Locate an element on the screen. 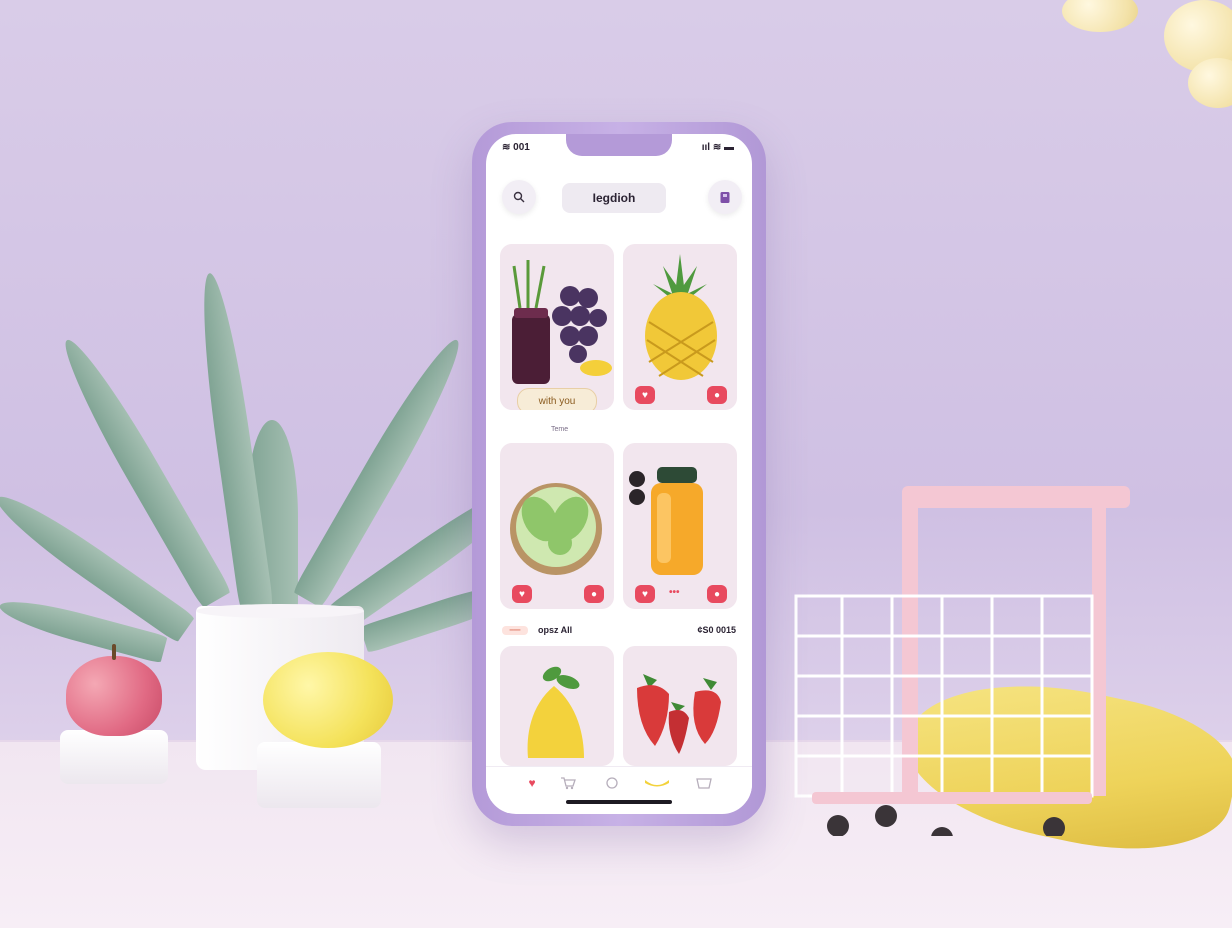 The height and width of the screenshot is (928, 1232). tab-fruits is located at coordinates (657, 783).